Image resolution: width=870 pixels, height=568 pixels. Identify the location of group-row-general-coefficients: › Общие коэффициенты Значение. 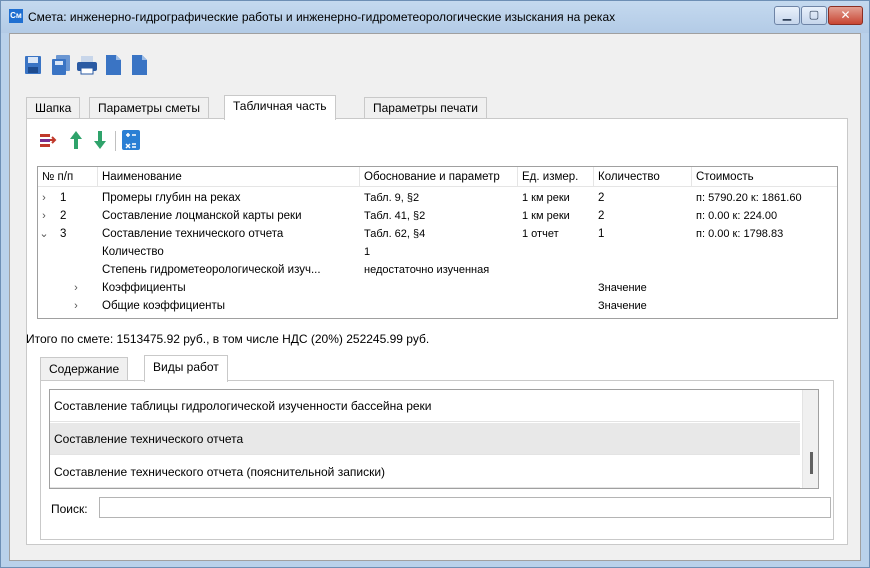
(437, 306).